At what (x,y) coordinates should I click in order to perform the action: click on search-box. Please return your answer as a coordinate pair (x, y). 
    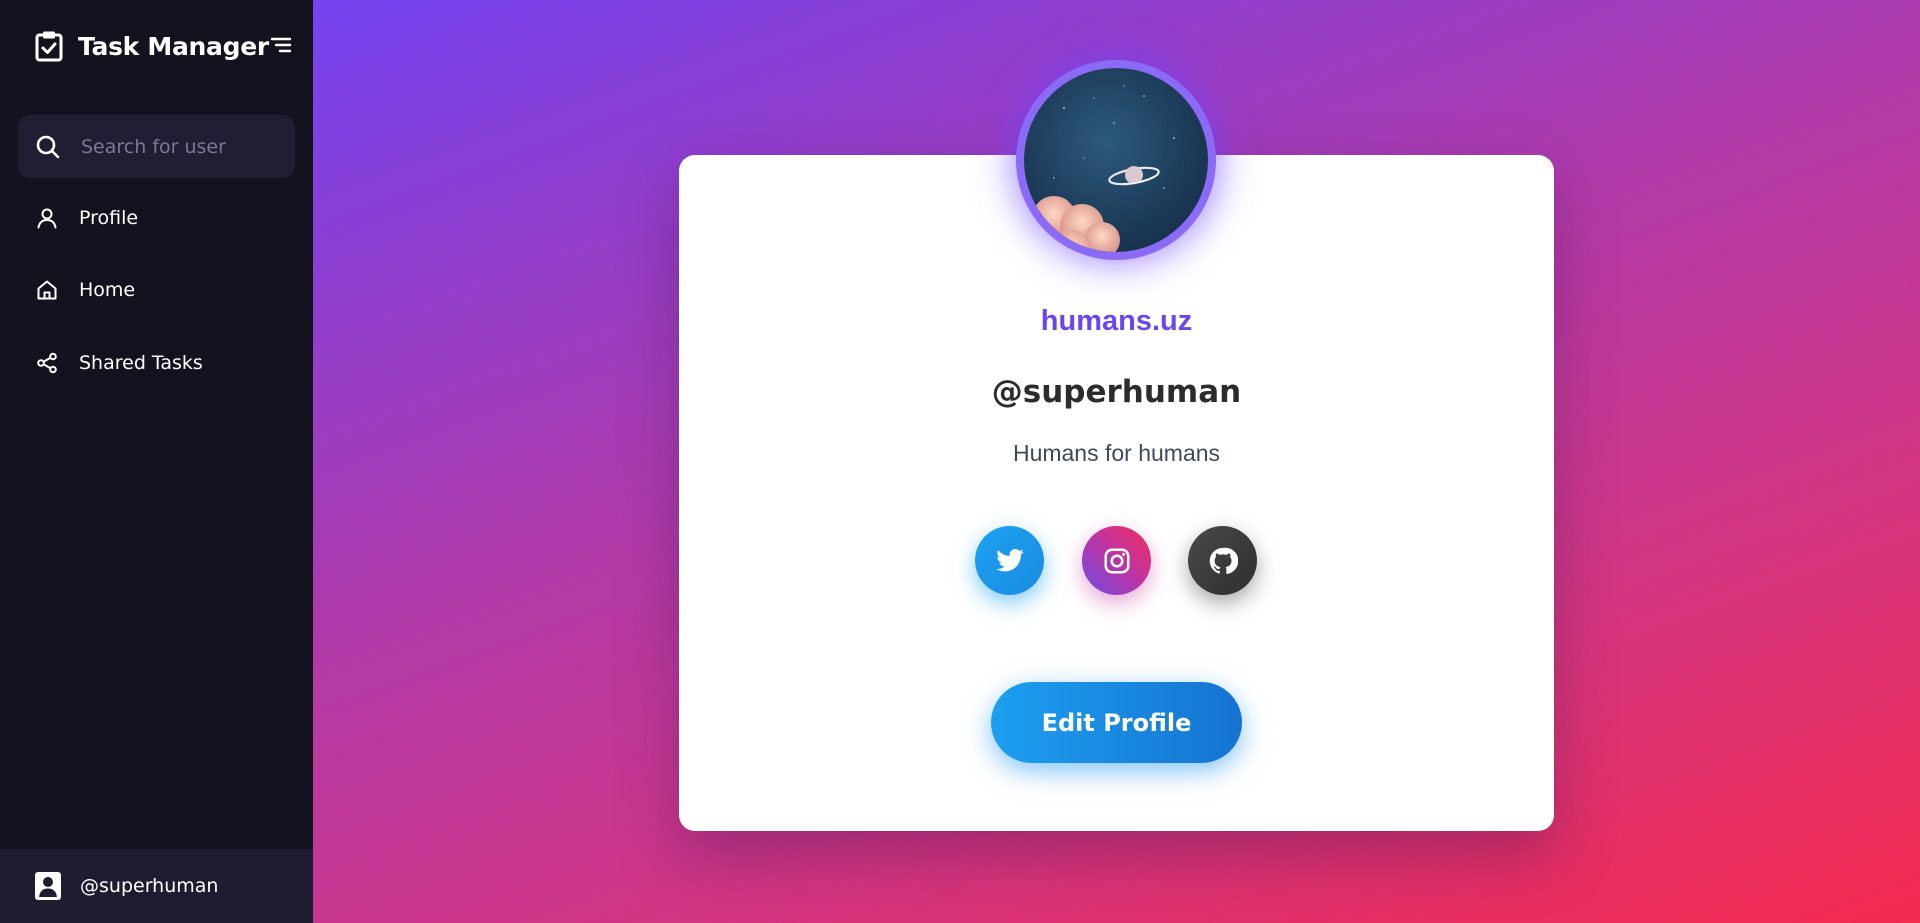
    Looking at the image, I should click on (156, 146).